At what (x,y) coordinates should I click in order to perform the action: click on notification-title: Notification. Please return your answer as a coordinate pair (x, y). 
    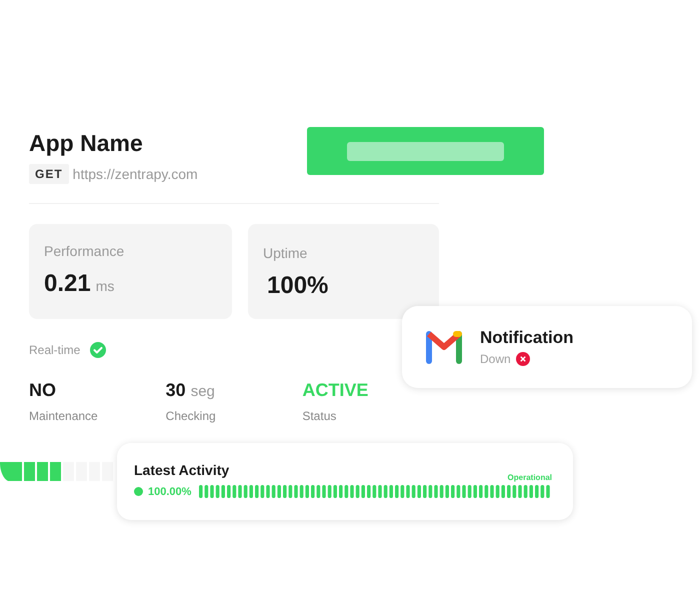
    Looking at the image, I should click on (527, 338).